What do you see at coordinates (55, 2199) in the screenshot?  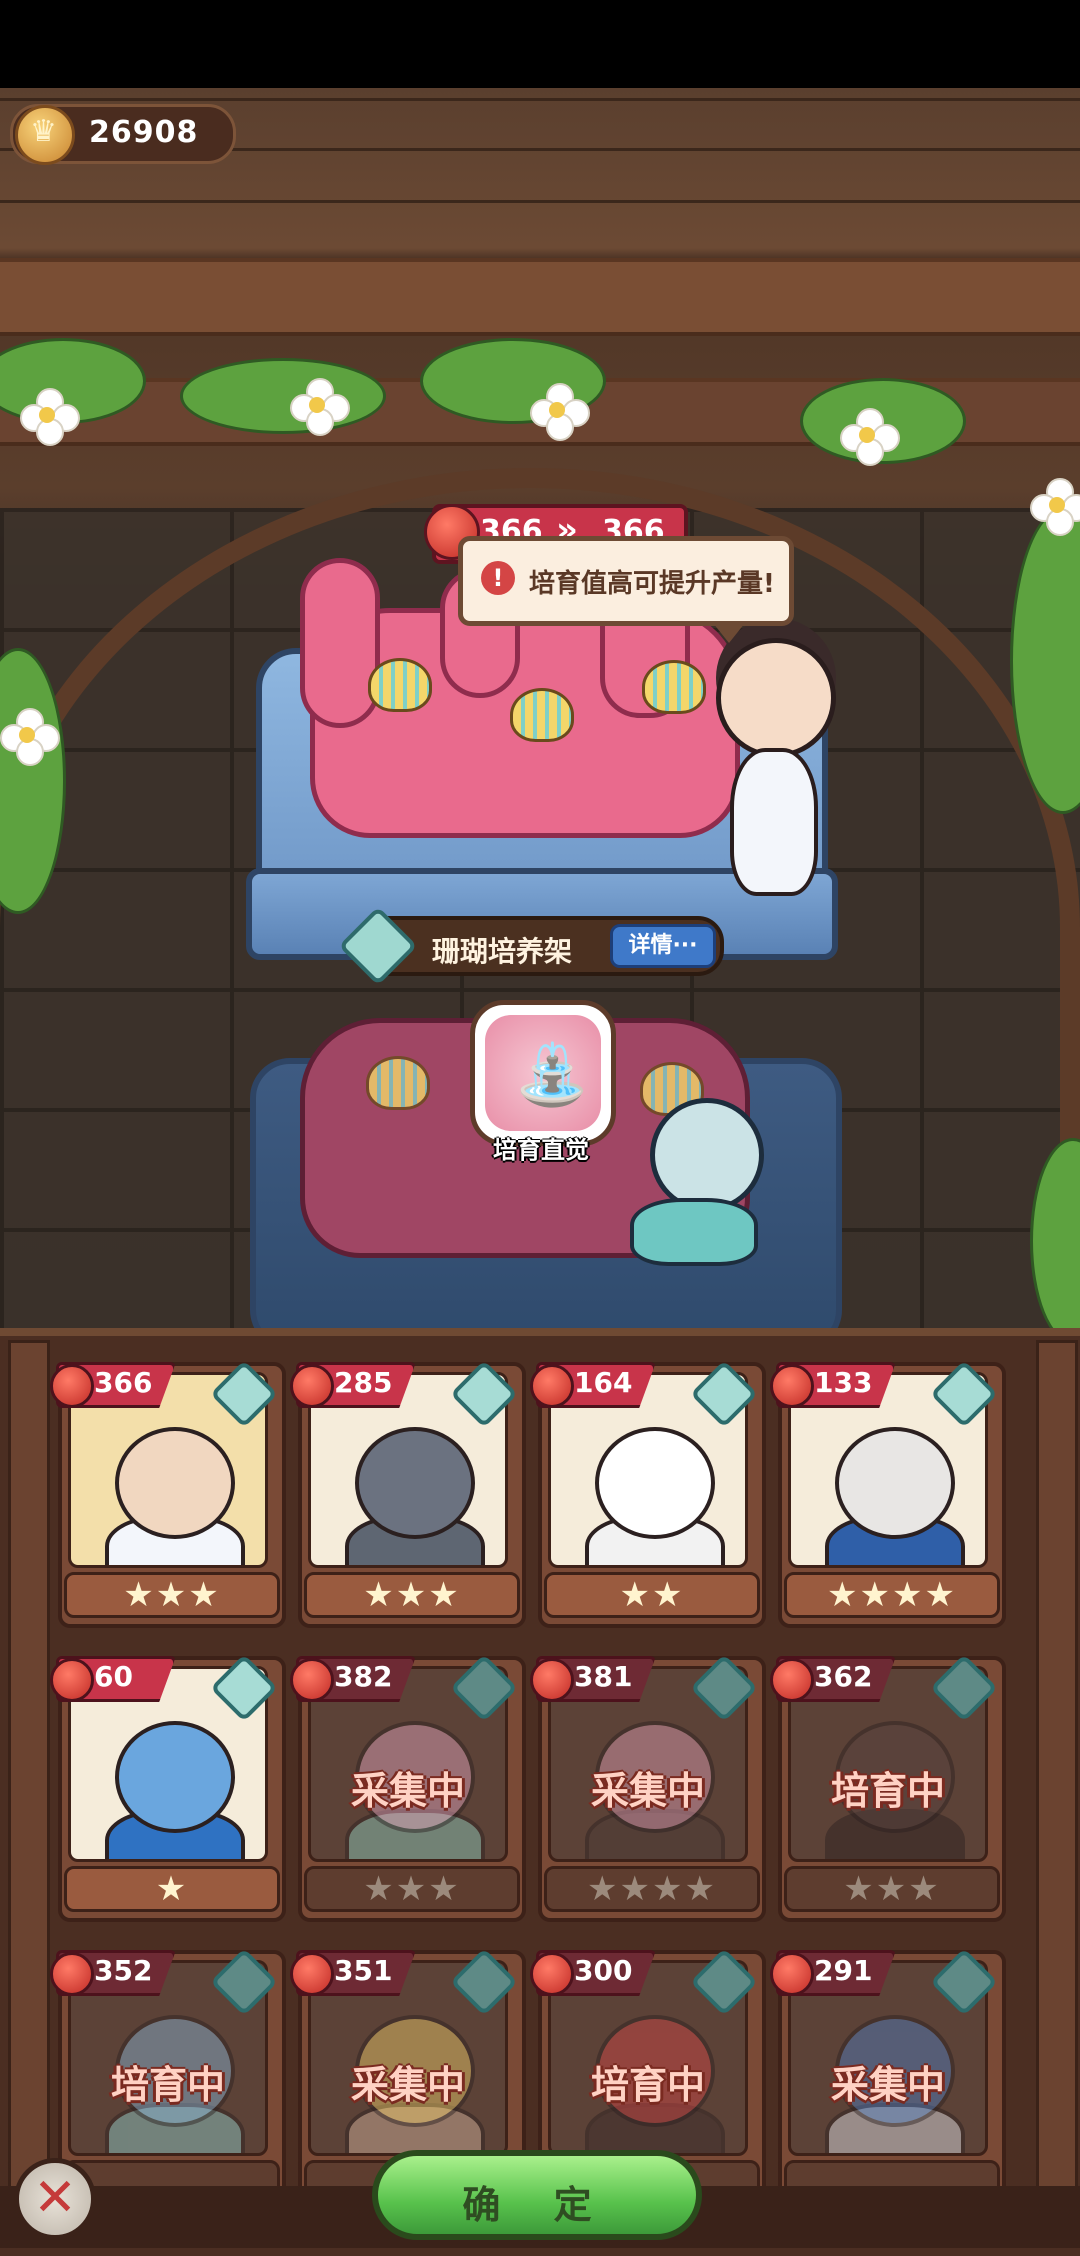 I see `close-button: ✕` at bounding box center [55, 2199].